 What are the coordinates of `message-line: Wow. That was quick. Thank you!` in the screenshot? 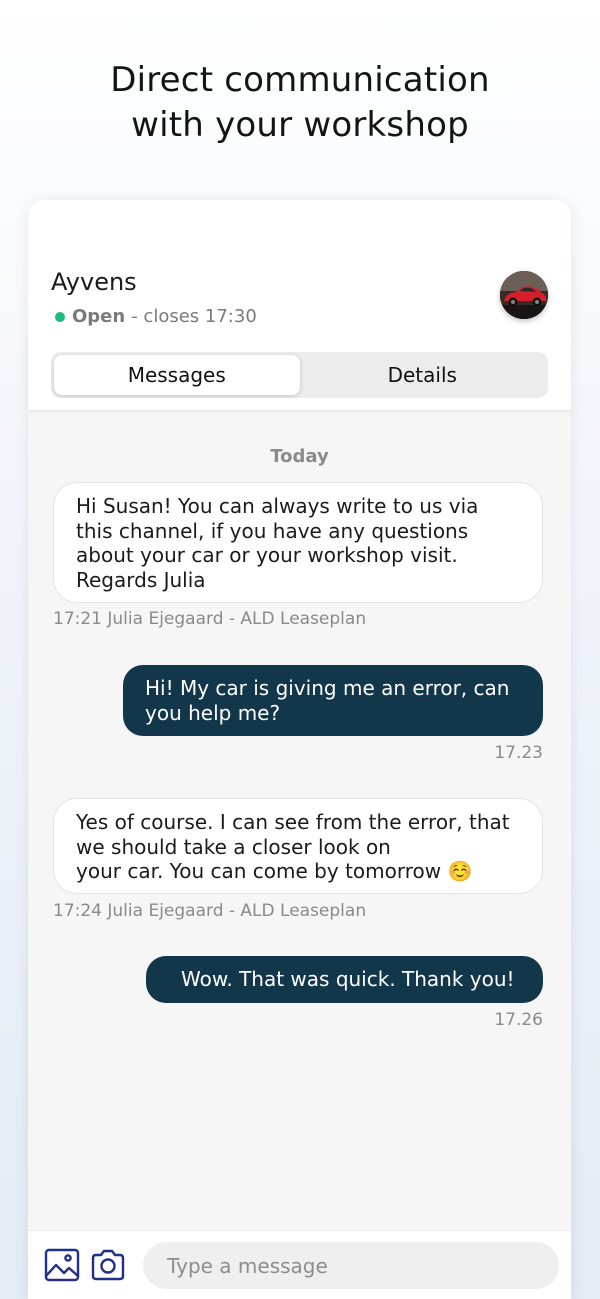 It's located at (348, 979).